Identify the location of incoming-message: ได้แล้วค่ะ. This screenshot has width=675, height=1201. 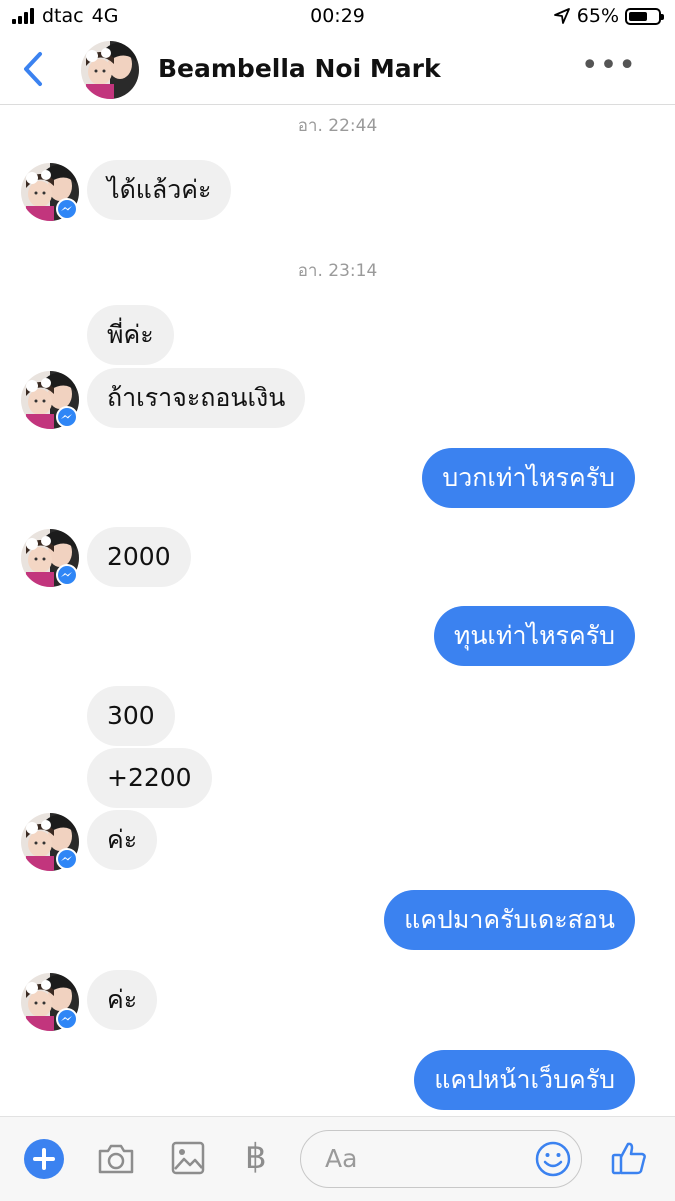
(159, 190).